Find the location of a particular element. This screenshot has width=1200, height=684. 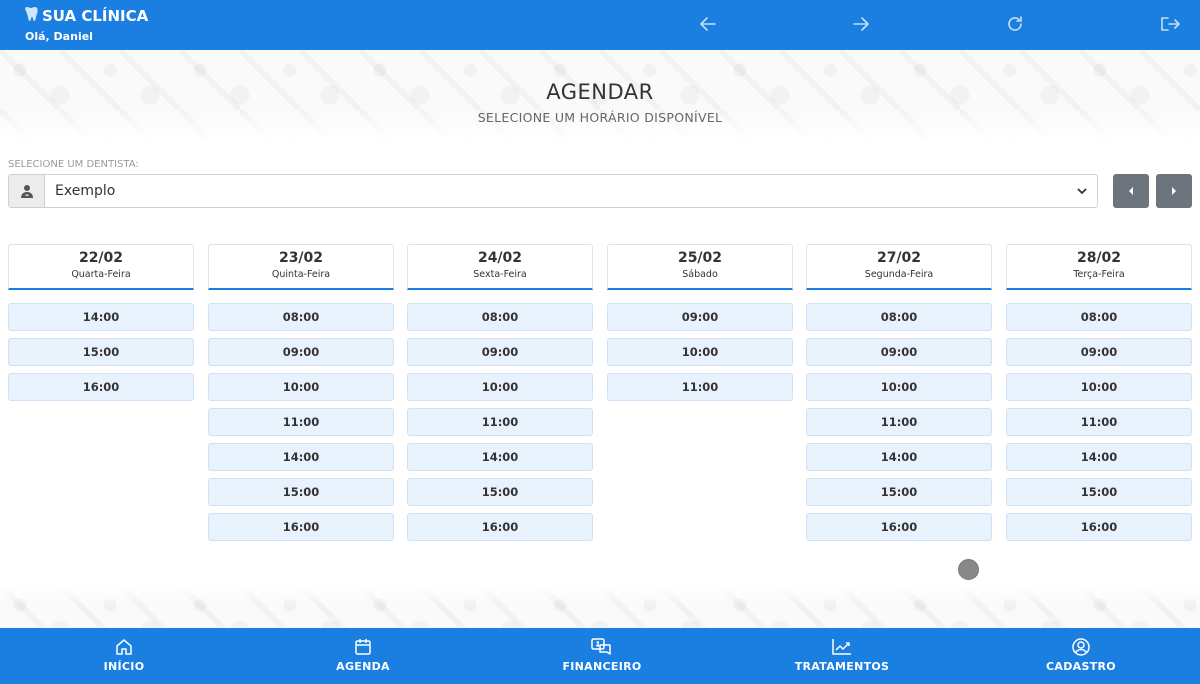

chart-line-icon is located at coordinates (841, 647).